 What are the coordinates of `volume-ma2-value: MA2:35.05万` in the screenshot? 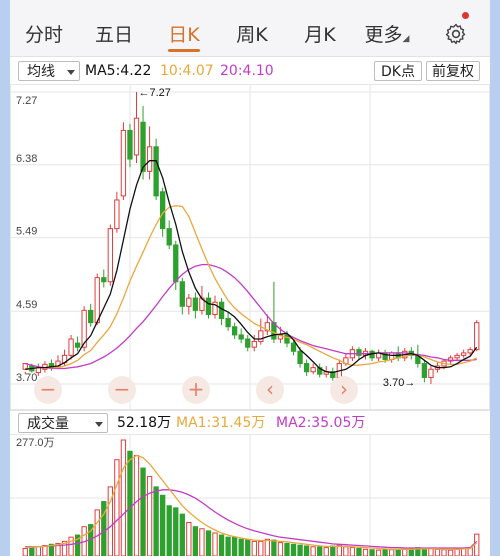 It's located at (321, 423).